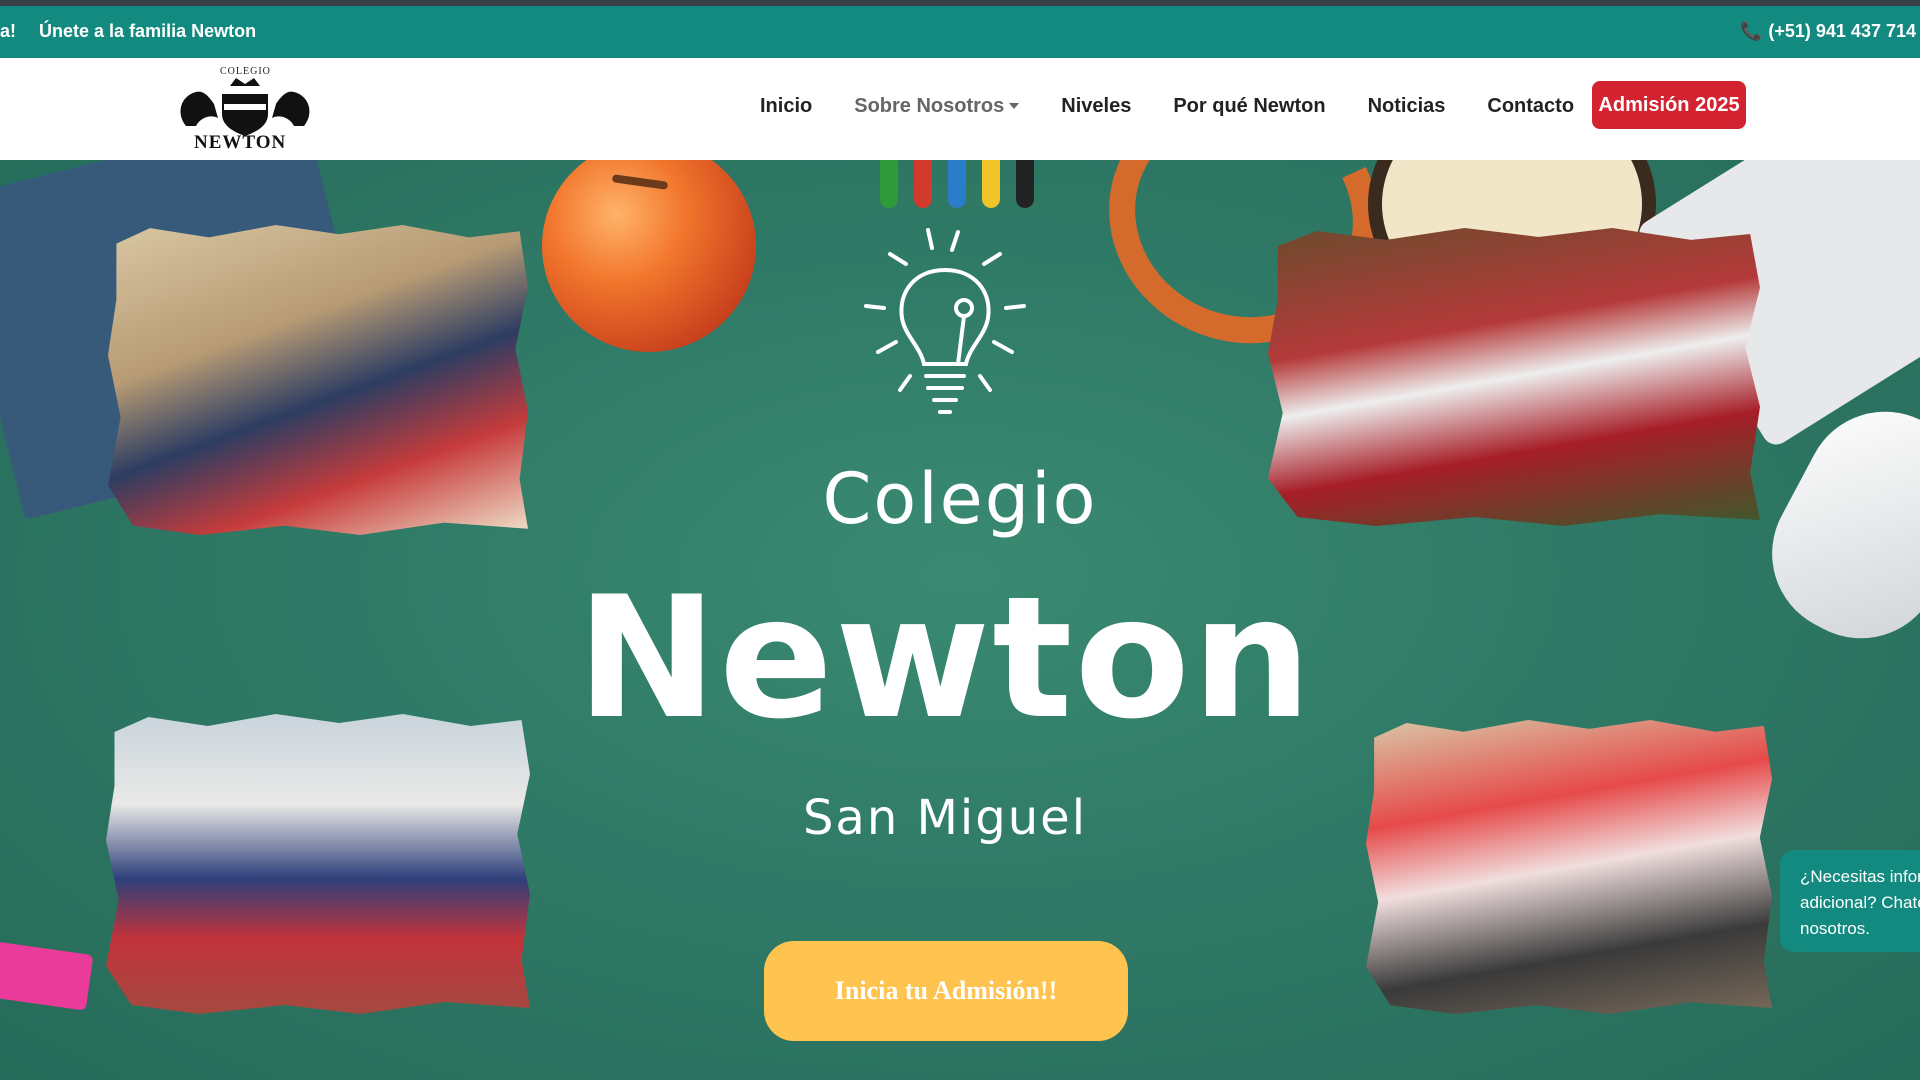  Describe the element at coordinates (47, 976) in the screenshot. I see `ruler-decoration` at that location.